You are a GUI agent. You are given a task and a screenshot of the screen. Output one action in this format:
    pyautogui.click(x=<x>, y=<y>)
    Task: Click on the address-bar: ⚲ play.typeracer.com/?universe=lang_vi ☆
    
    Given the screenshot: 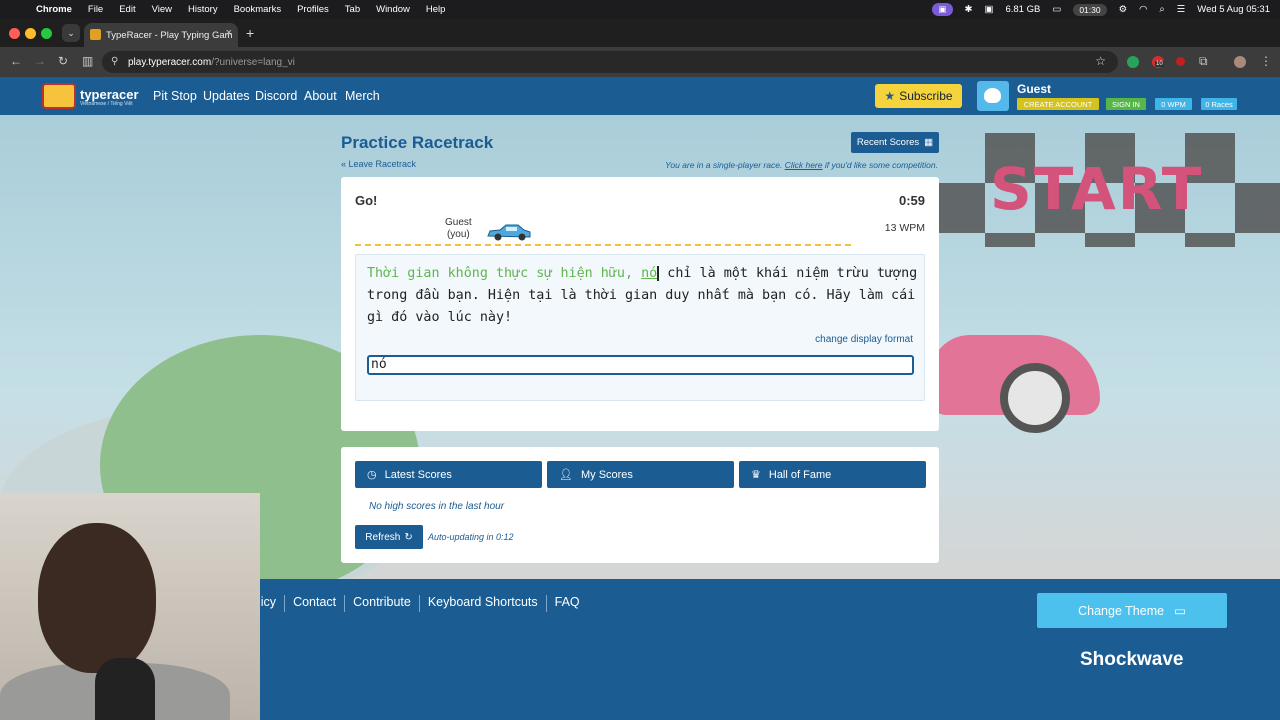 What is the action you would take?
    pyautogui.click(x=610, y=62)
    